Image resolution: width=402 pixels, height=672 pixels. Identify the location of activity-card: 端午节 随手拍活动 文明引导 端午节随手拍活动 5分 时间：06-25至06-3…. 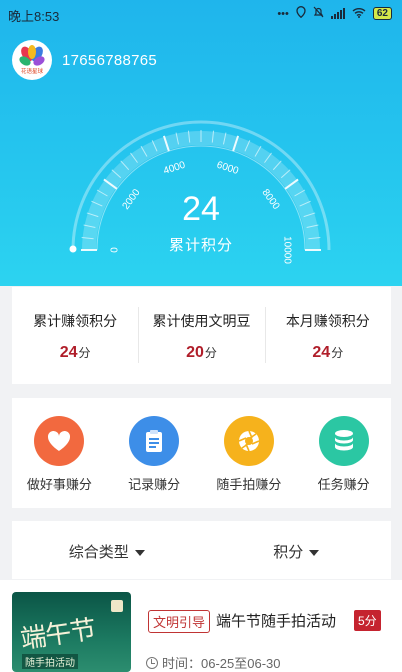
(201, 626).